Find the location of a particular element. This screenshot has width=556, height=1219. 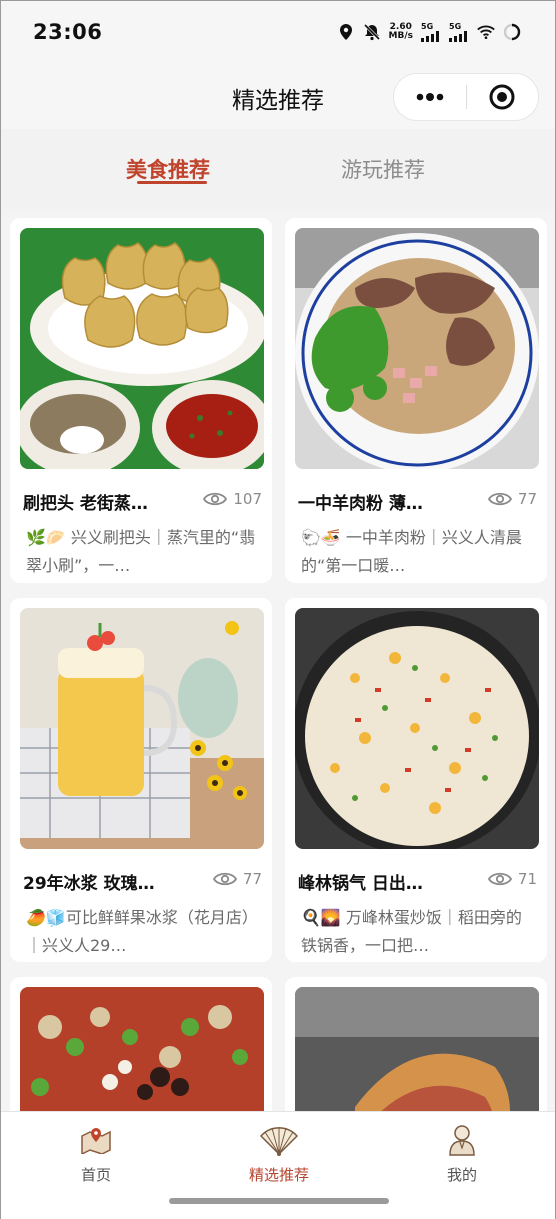

nav-mine-label: 我的 is located at coordinates (461, 1175).